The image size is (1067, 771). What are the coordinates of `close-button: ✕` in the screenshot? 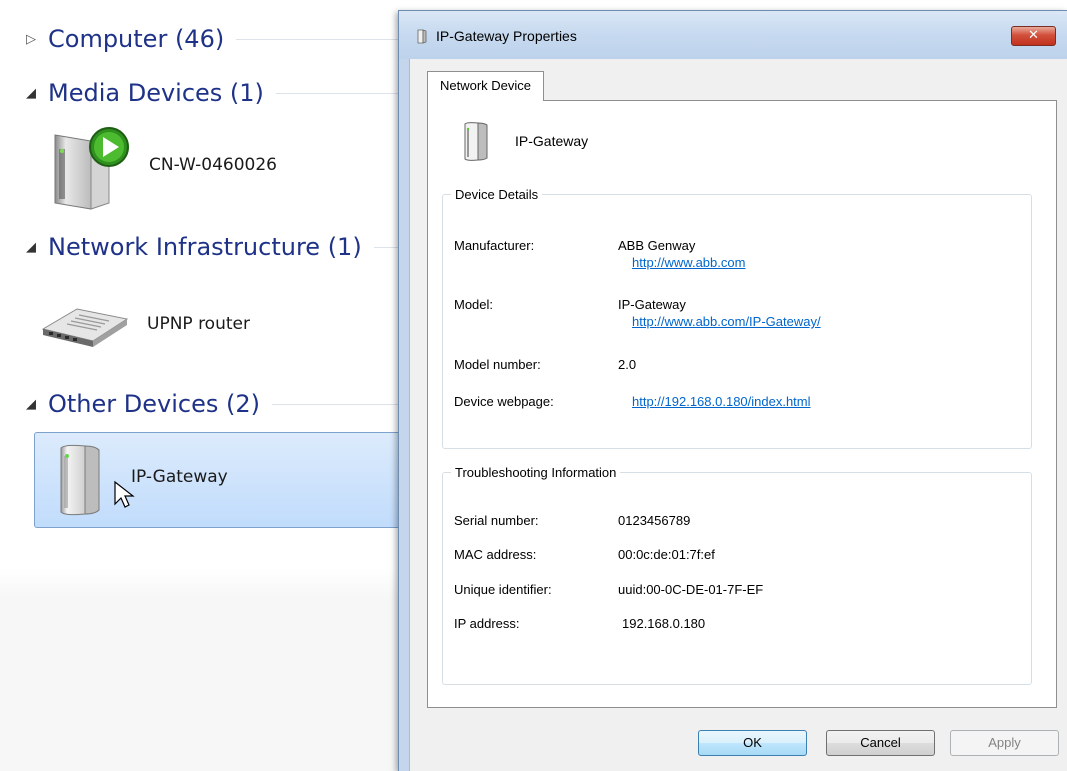 It's located at (1033, 36).